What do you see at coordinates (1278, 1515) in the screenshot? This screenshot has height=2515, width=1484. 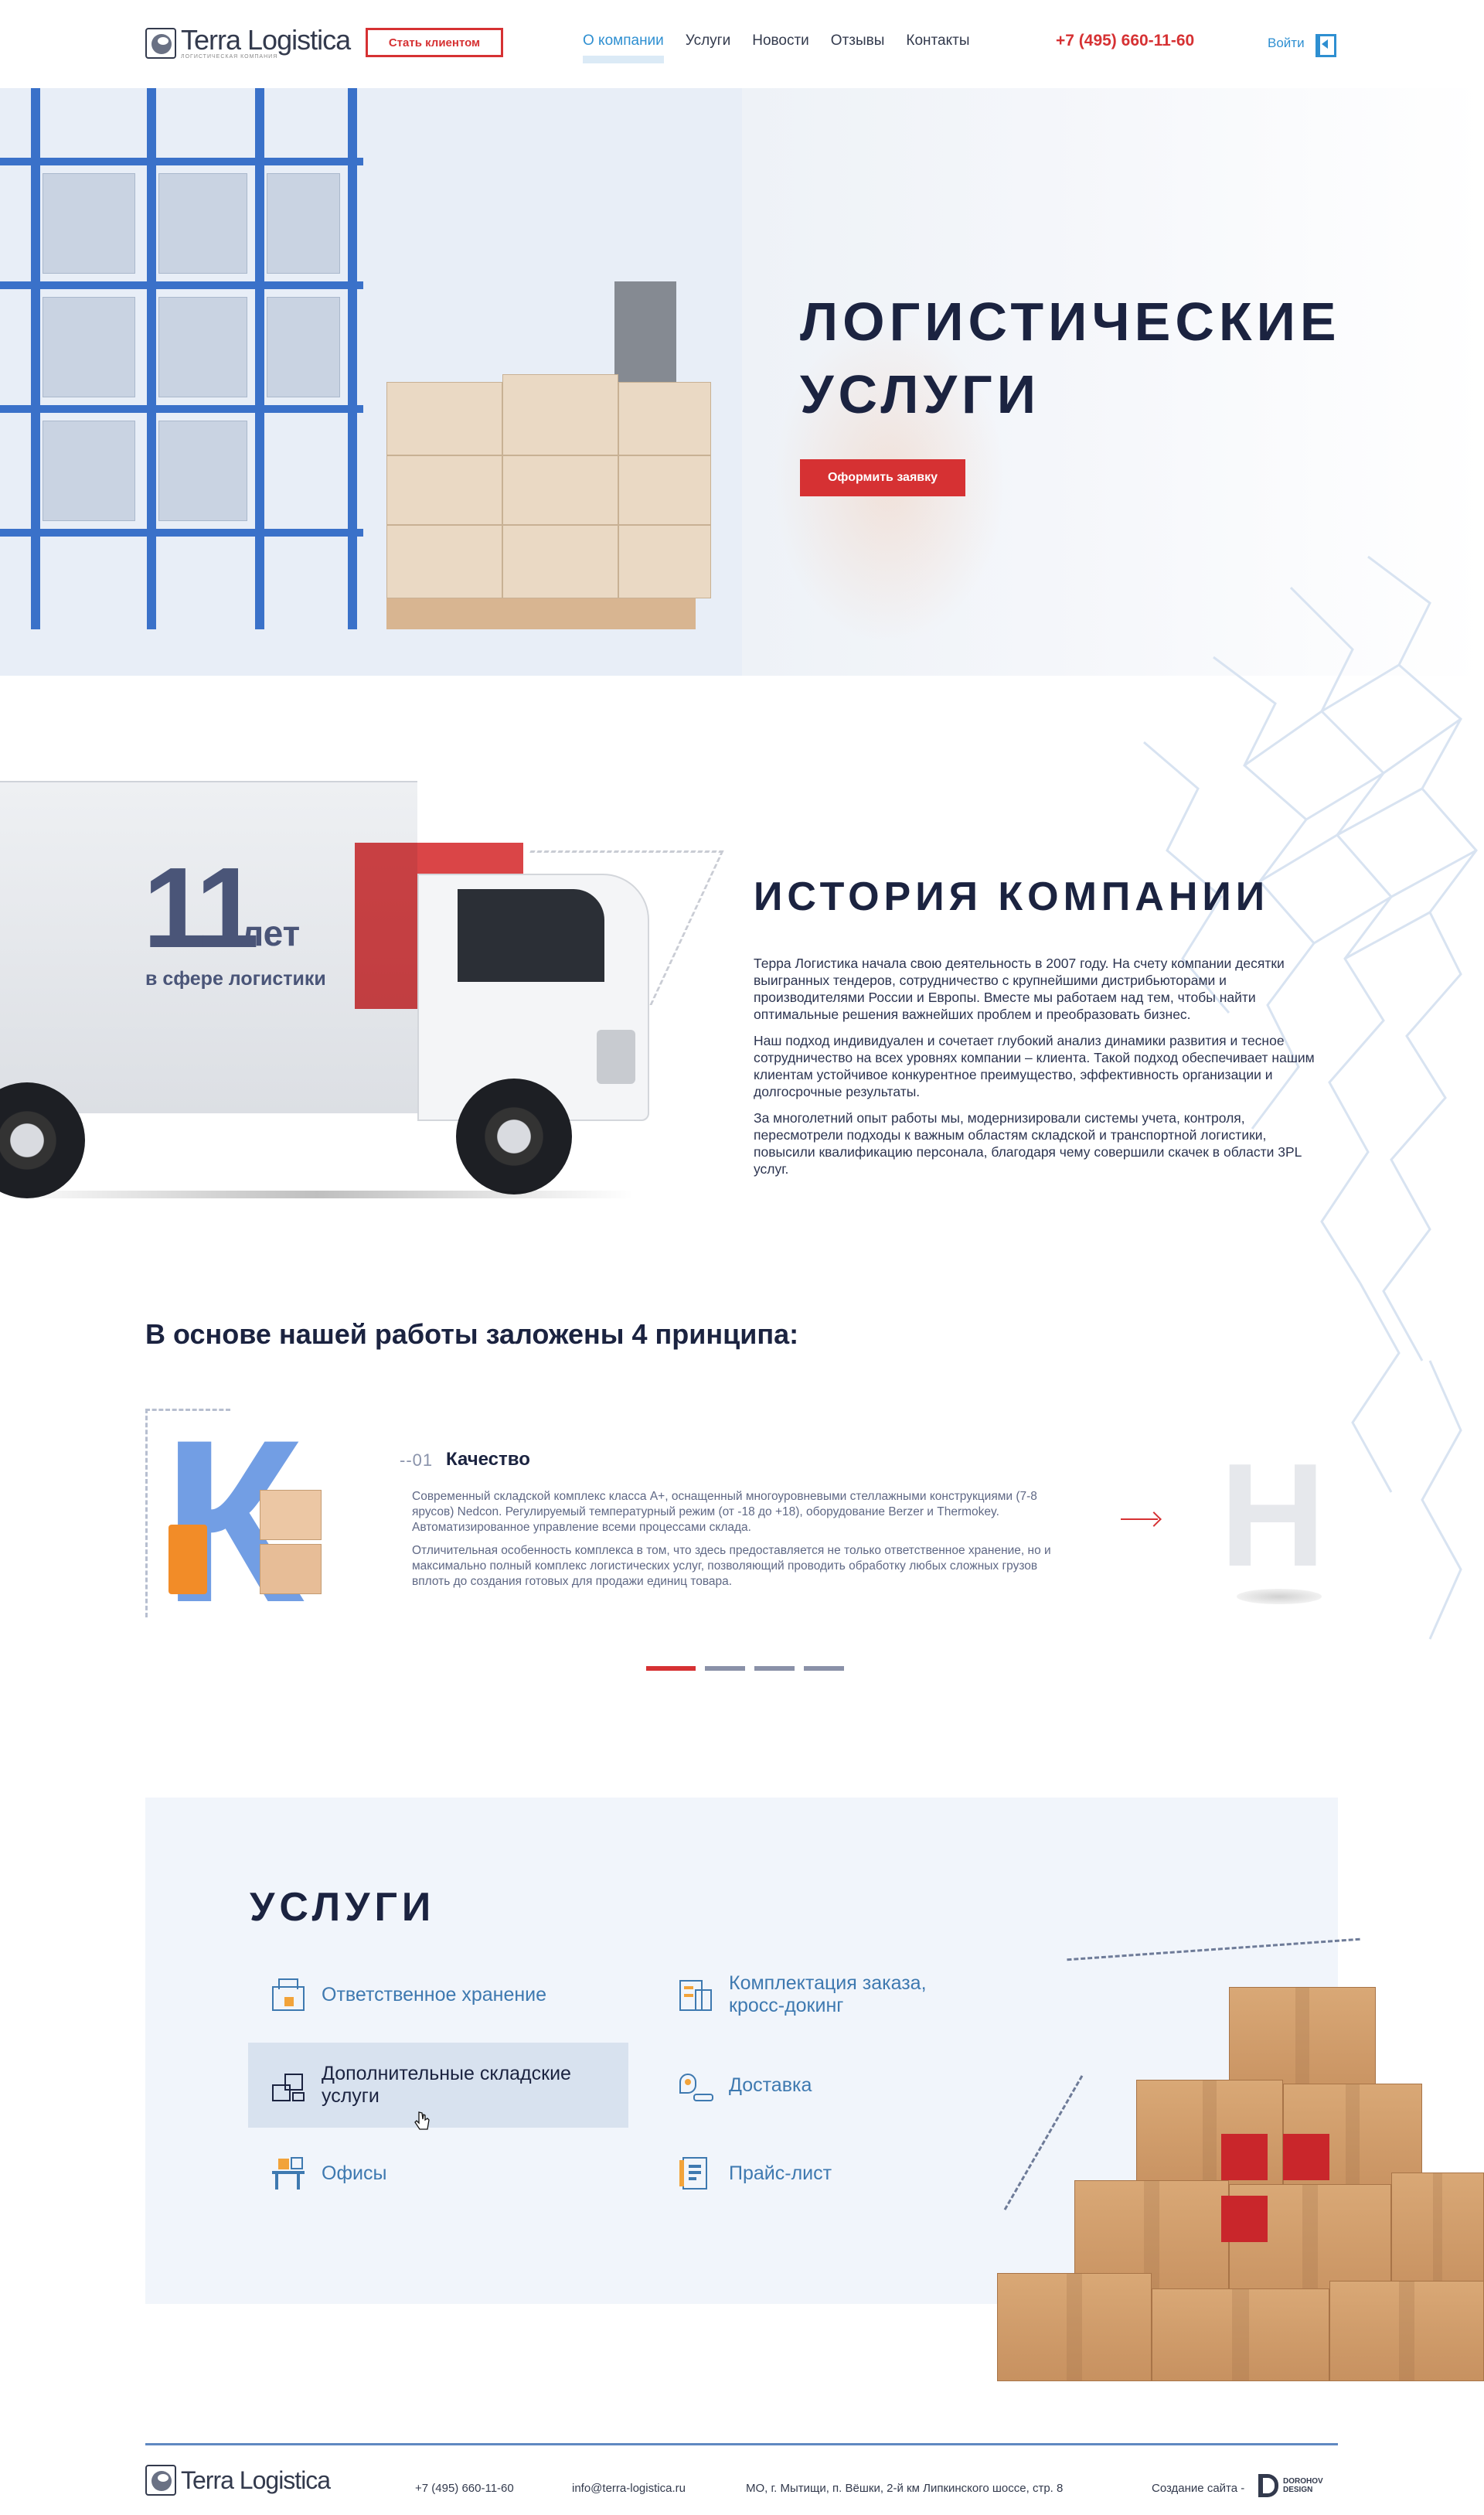 I see `next-principle-letter: Н` at bounding box center [1278, 1515].